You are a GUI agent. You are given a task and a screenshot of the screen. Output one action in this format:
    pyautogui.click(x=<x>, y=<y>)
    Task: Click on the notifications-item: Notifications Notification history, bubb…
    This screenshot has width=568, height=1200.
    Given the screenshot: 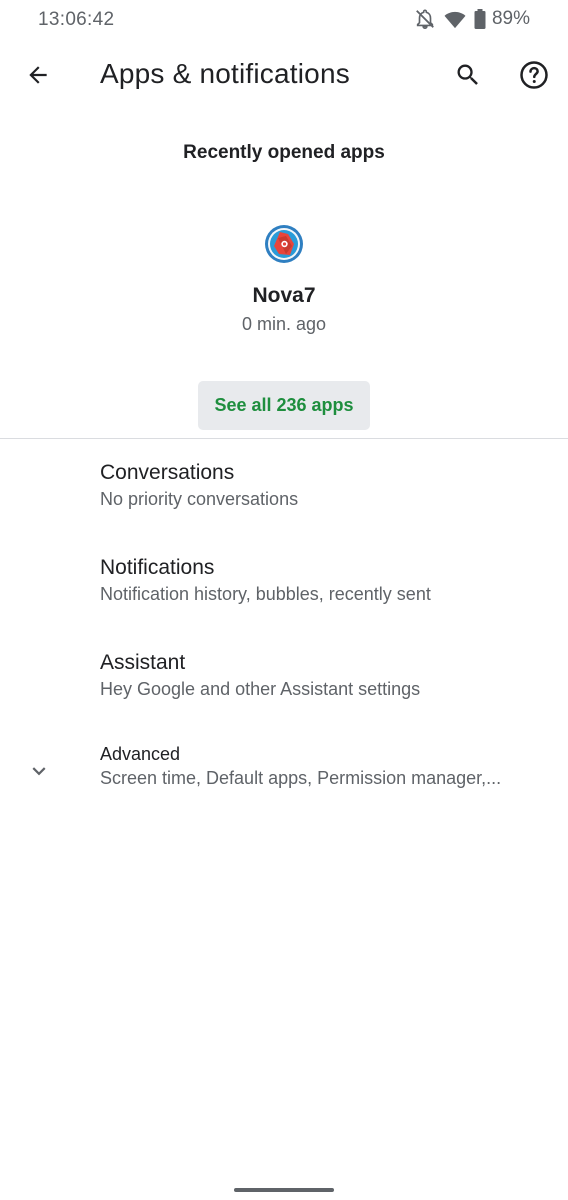 What is the action you would take?
    pyautogui.click(x=284, y=586)
    